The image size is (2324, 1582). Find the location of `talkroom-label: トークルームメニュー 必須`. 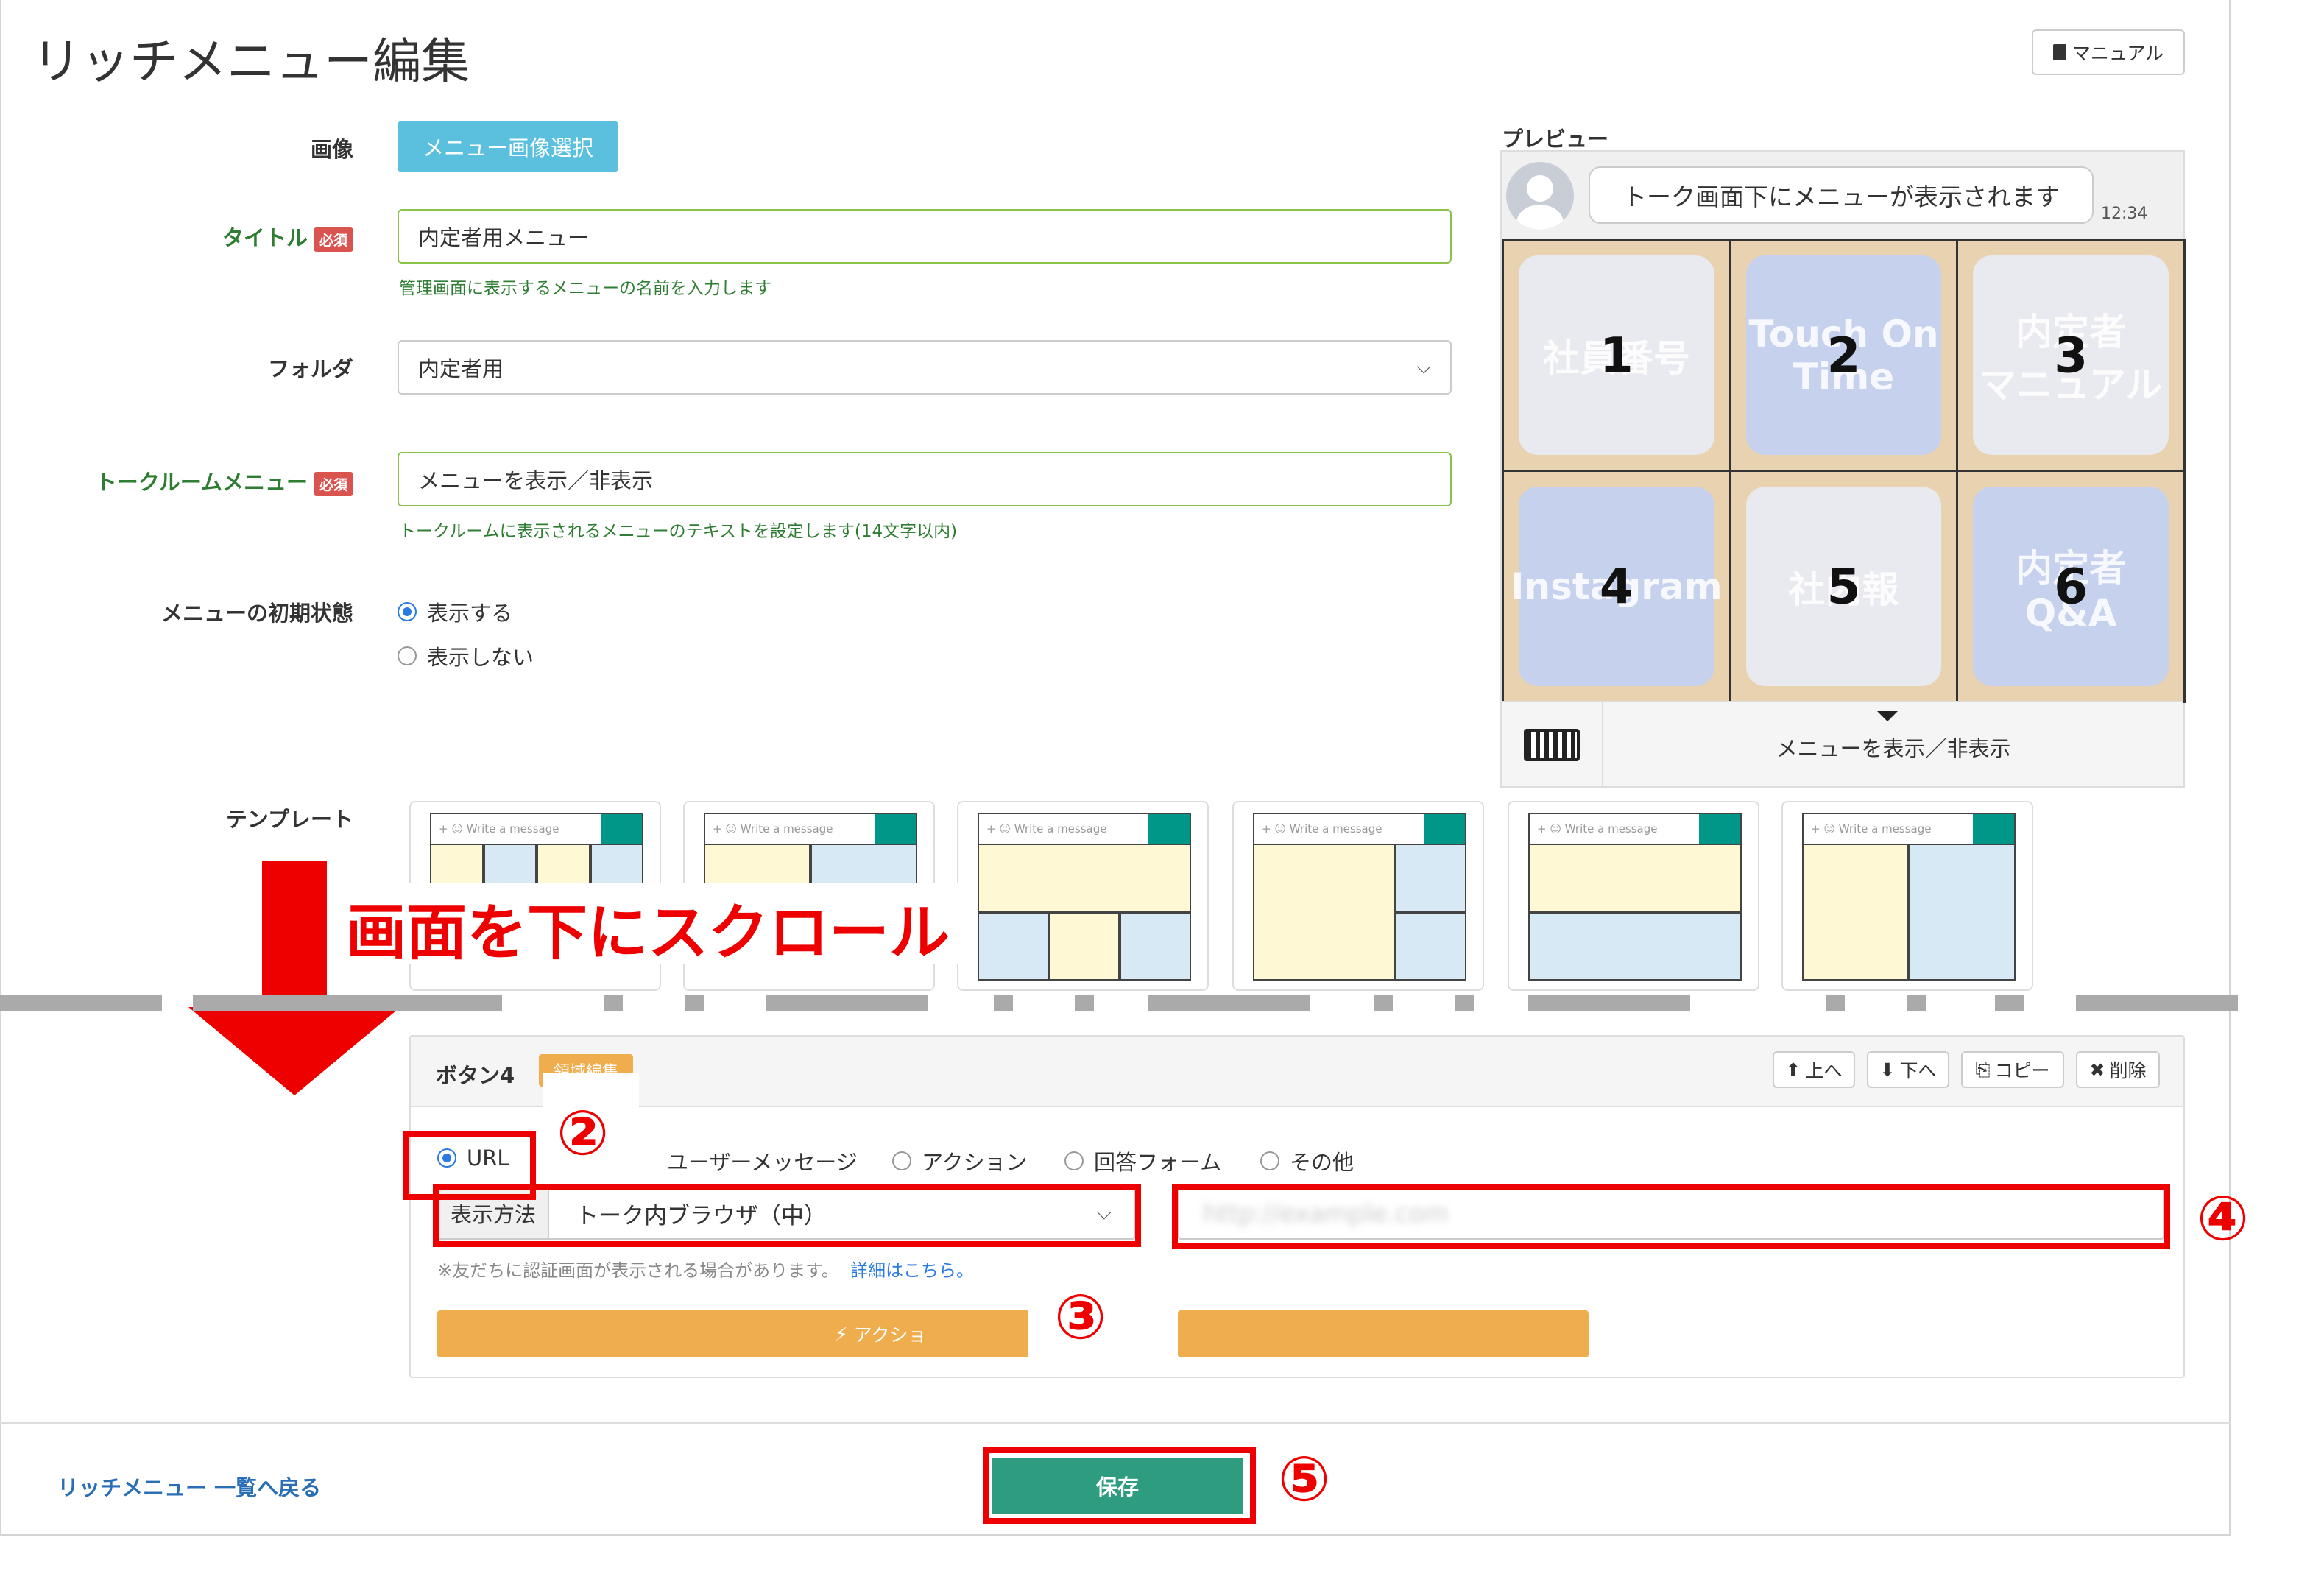

talkroom-label: トークルームメニュー 必須 is located at coordinates (198, 480).